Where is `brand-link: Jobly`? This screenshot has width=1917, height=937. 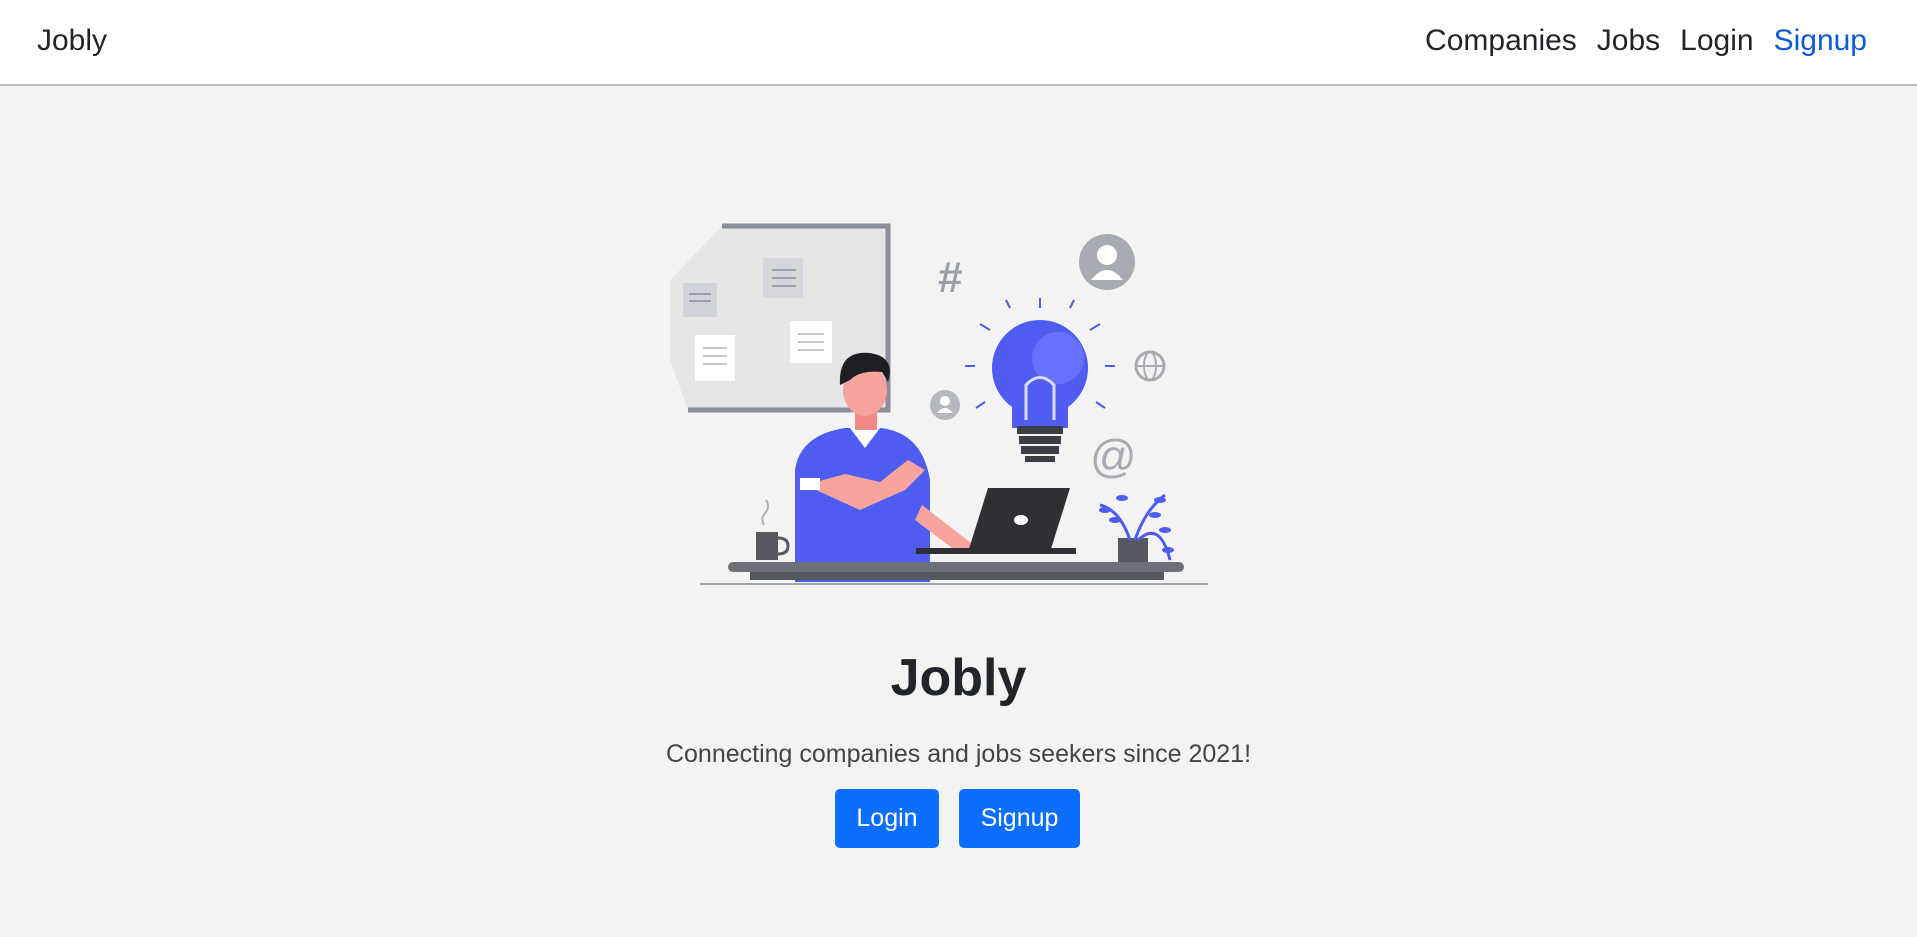
brand-link: Jobly is located at coordinates (72, 41).